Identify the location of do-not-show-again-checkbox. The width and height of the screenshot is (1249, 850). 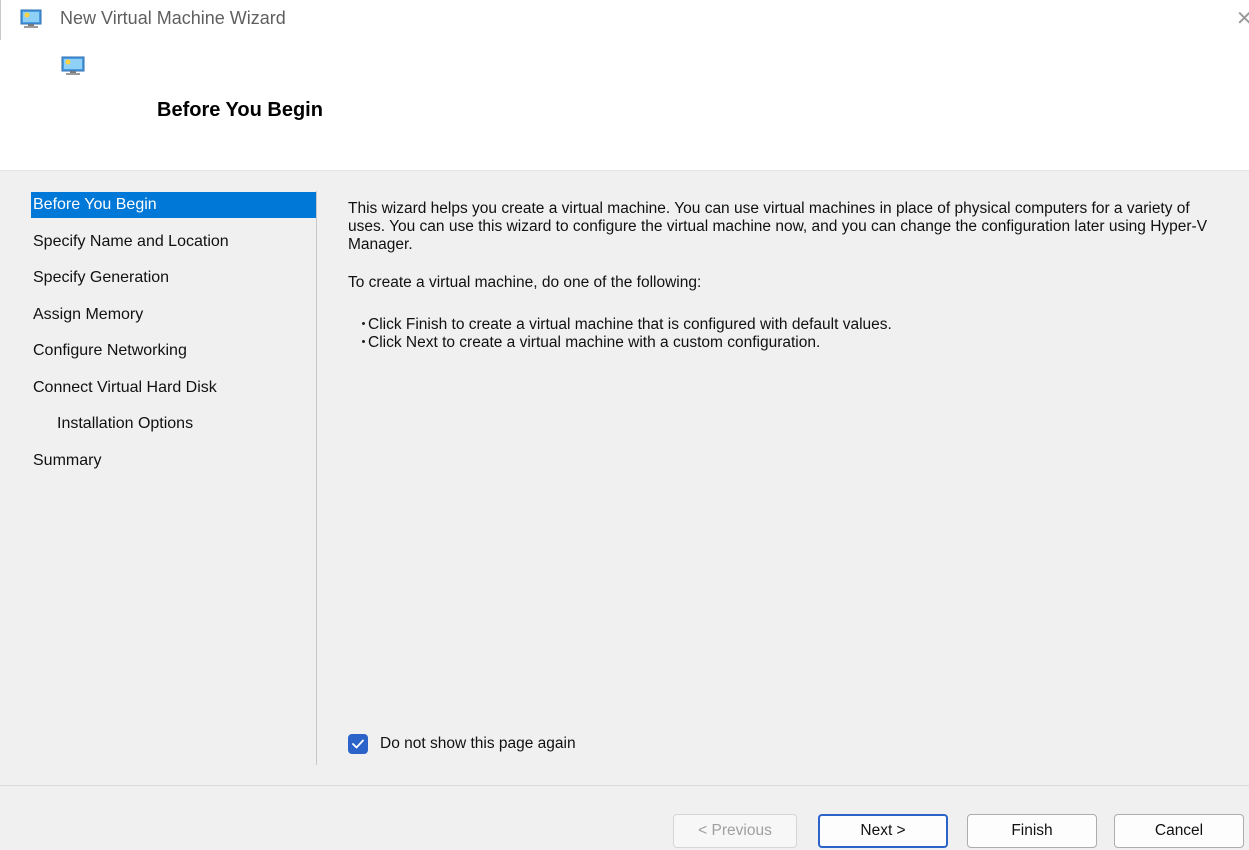
(358, 744).